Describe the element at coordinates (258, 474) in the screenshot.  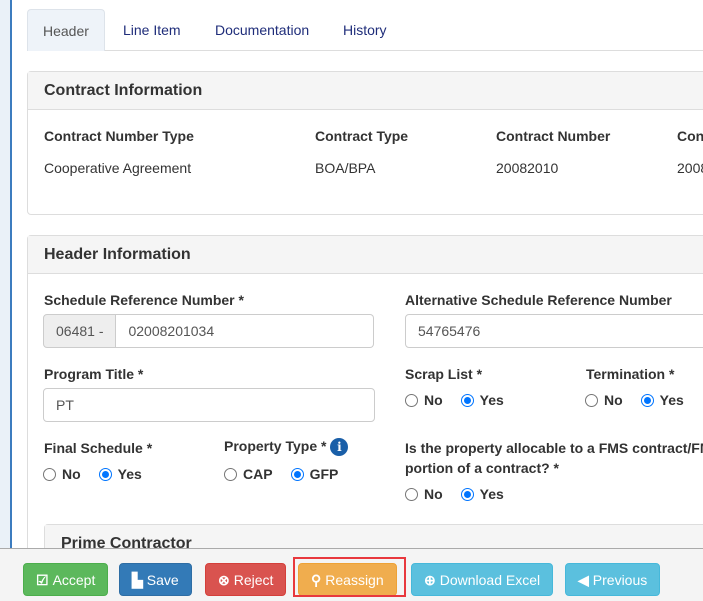
I see `radio-label: CAP` at that location.